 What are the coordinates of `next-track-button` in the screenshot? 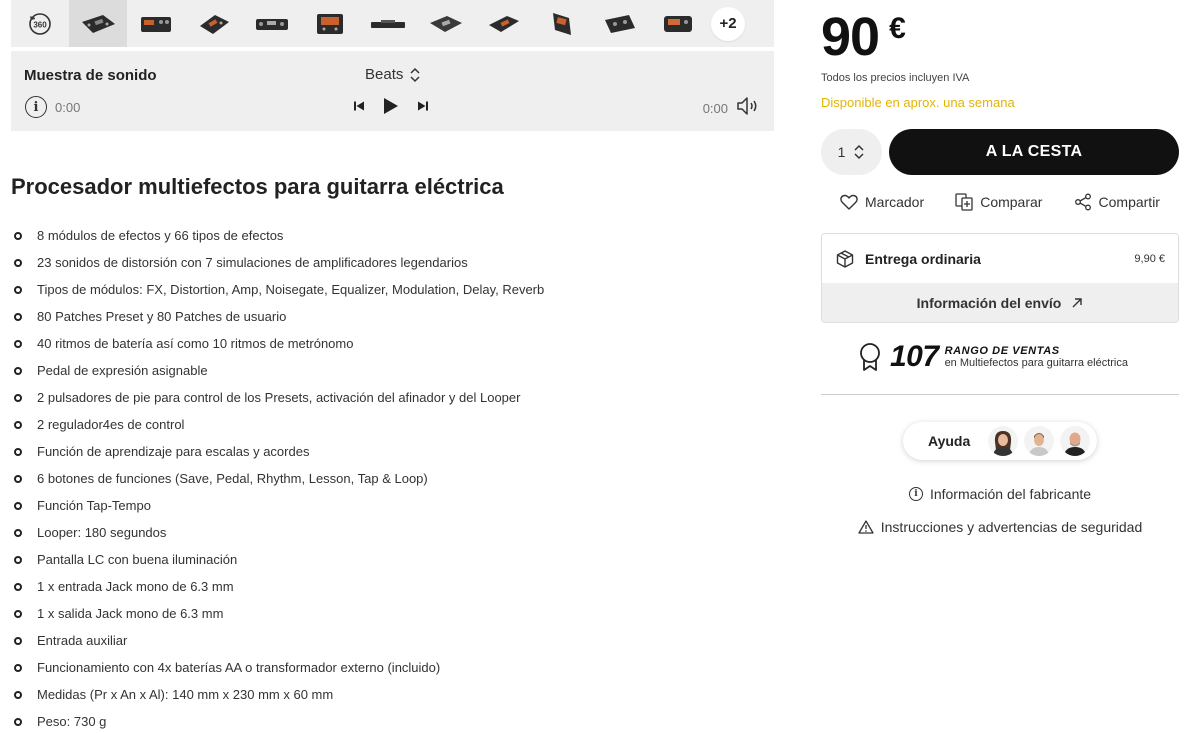 It's located at (423, 106).